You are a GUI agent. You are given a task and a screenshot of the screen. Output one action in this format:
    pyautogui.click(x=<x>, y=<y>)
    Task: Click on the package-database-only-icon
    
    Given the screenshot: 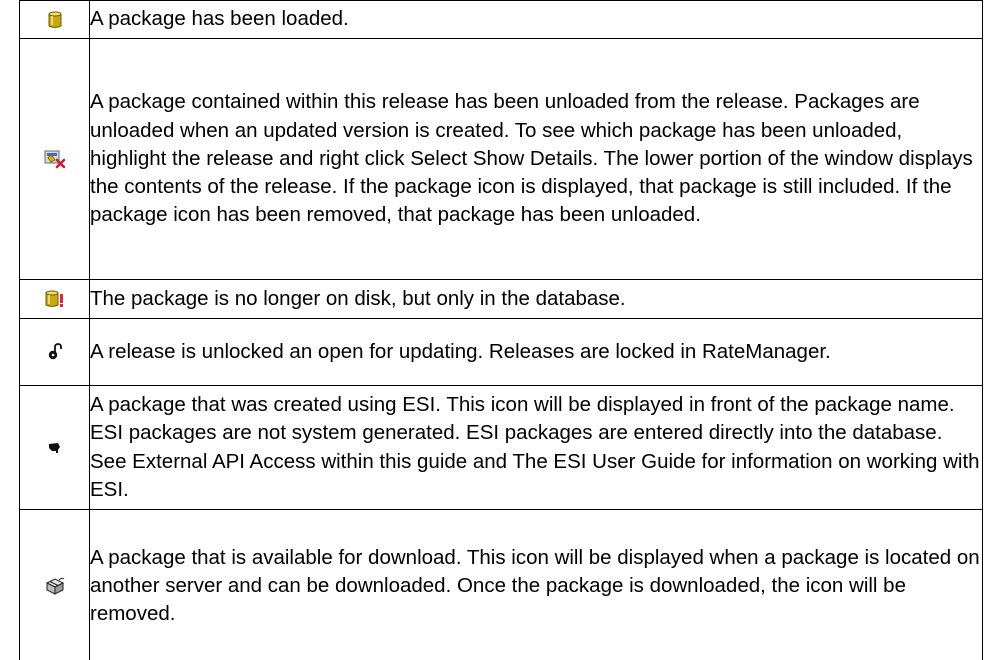 What is the action you would take?
    pyautogui.click(x=55, y=299)
    